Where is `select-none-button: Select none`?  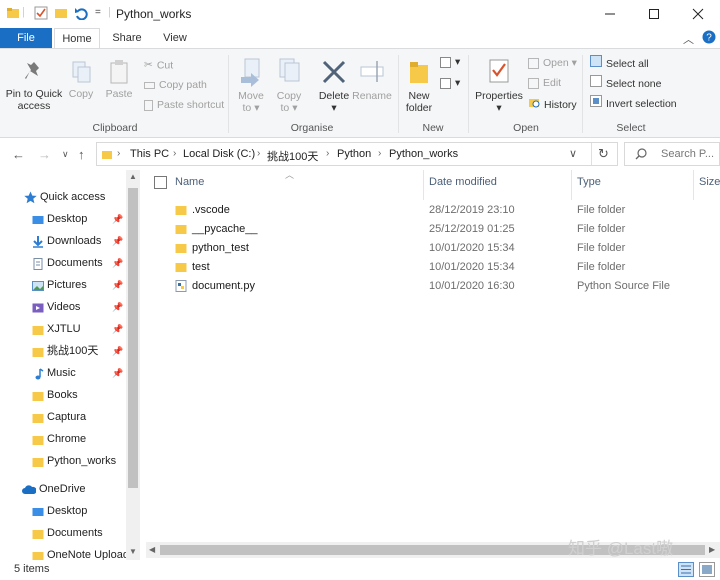
select-none-button: Select none is located at coordinates (625, 83).